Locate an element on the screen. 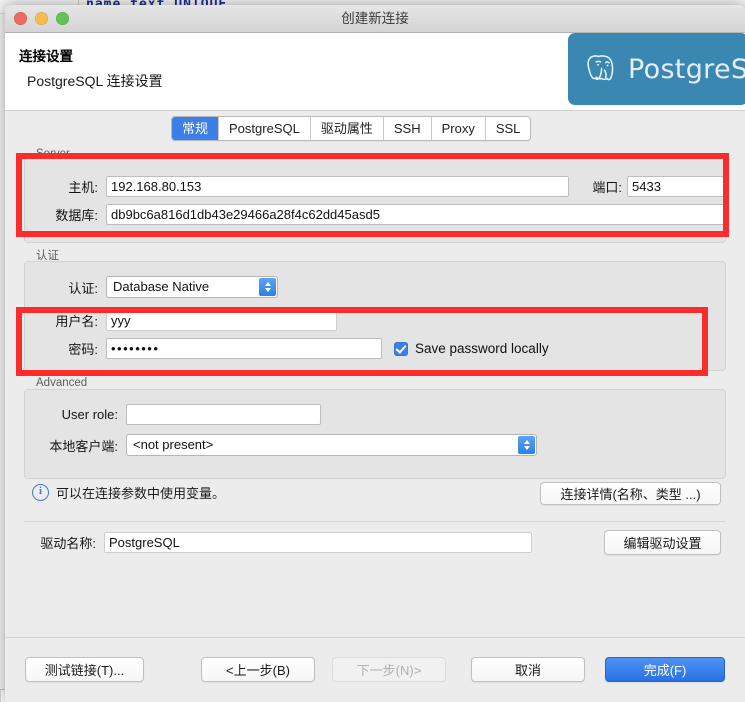 Image resolution: width=745 pixels, height=702 pixels. checkbox-checked-icon is located at coordinates (401, 348).